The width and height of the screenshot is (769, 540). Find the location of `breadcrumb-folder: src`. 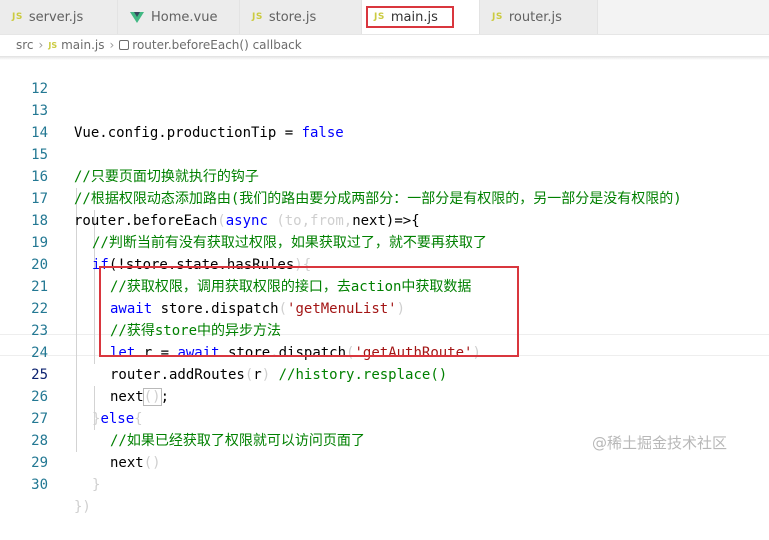

breadcrumb-folder: src is located at coordinates (25, 45).